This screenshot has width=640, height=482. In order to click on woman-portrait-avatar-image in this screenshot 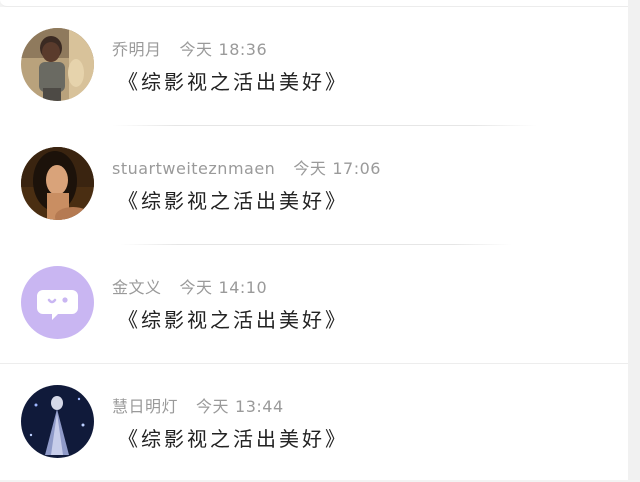, I will do `click(57, 183)`.